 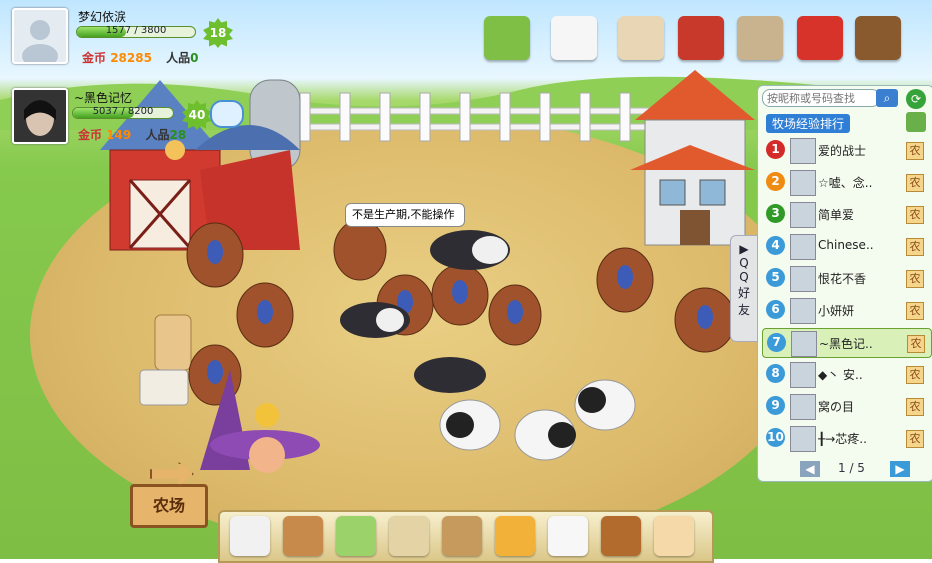 I want to click on friend-row: 7 ~黑色记.. 农, so click(x=847, y=343).